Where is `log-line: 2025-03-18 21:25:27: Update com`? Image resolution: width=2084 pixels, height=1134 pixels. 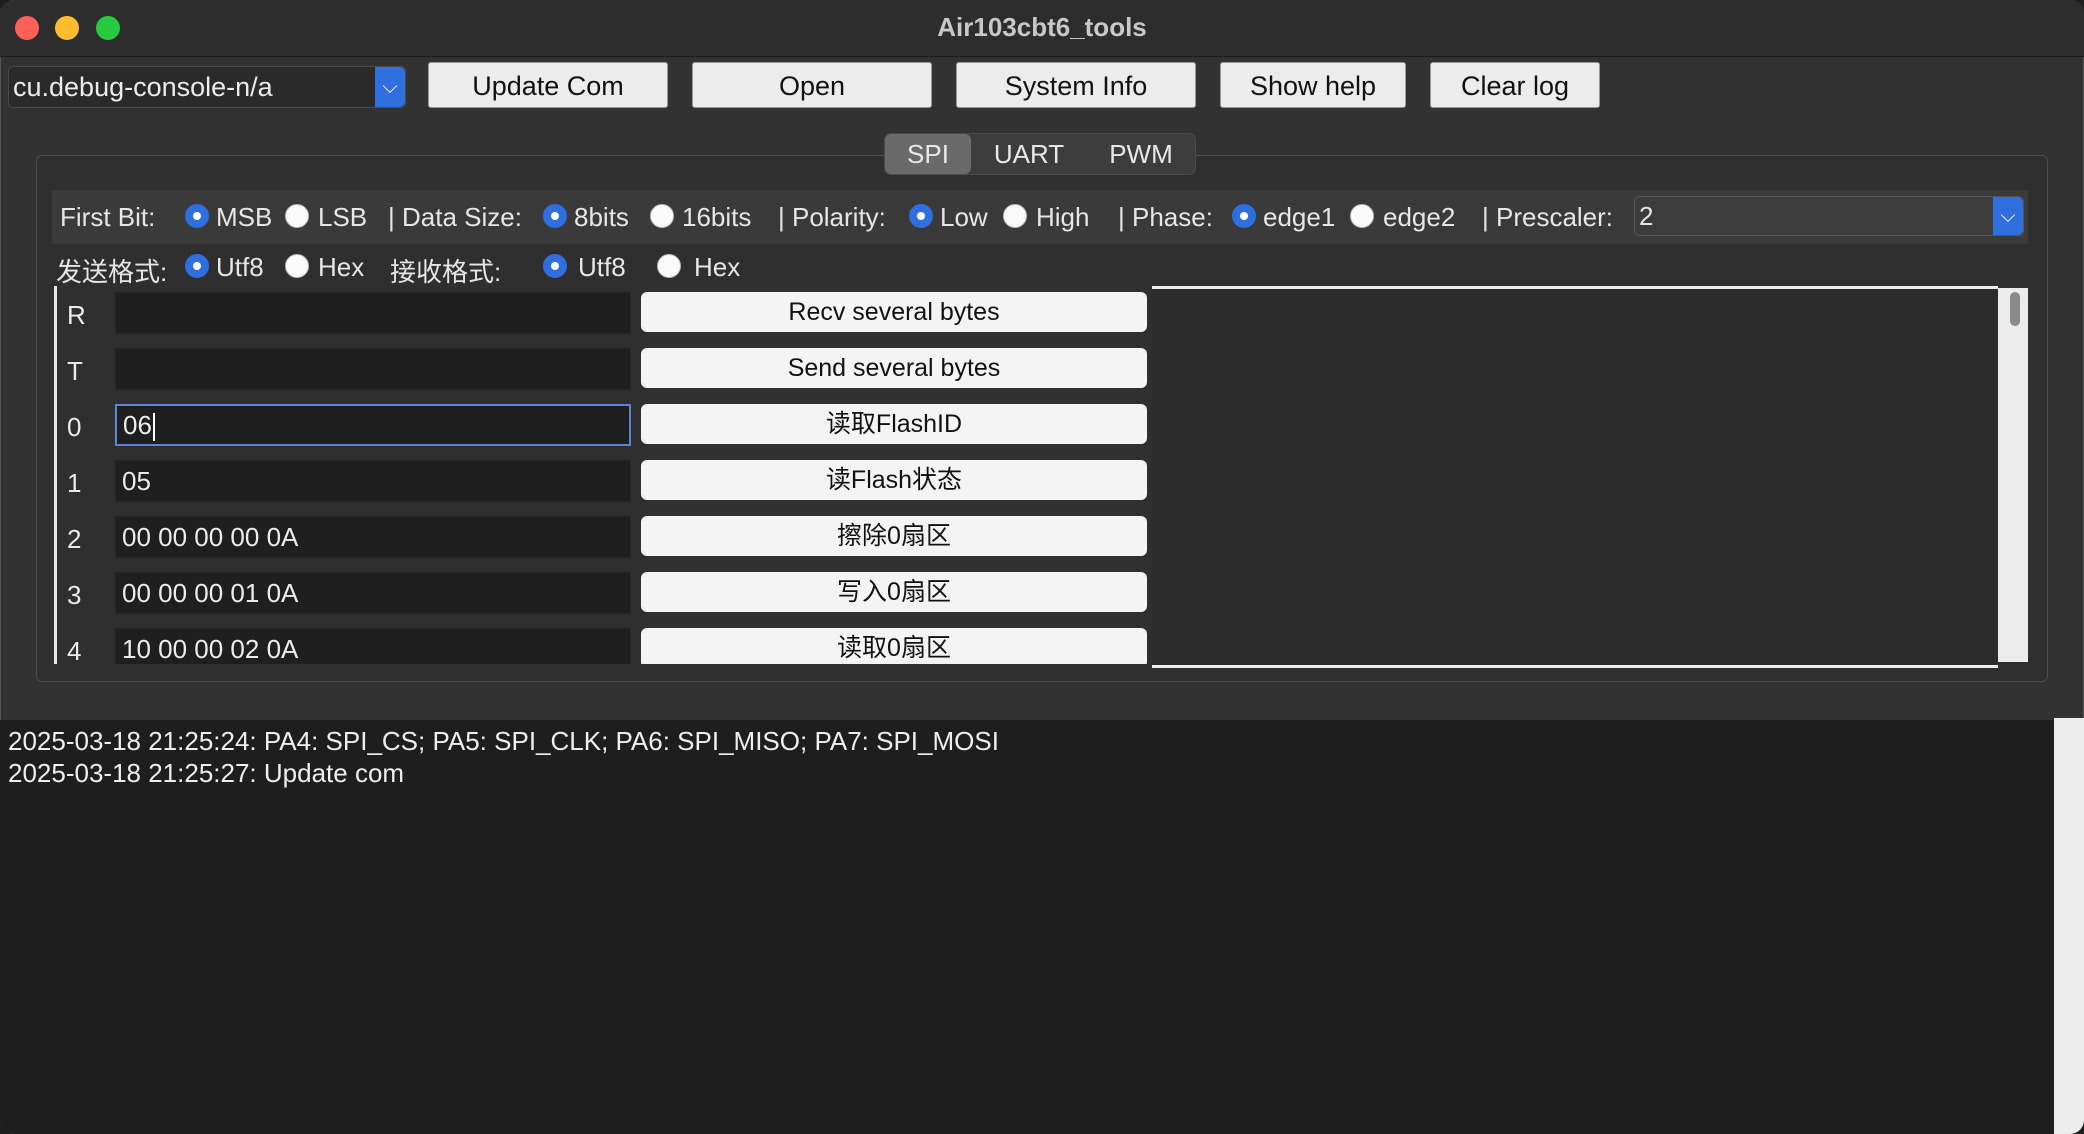 log-line: 2025-03-18 21:25:27: Update com is located at coordinates (206, 773).